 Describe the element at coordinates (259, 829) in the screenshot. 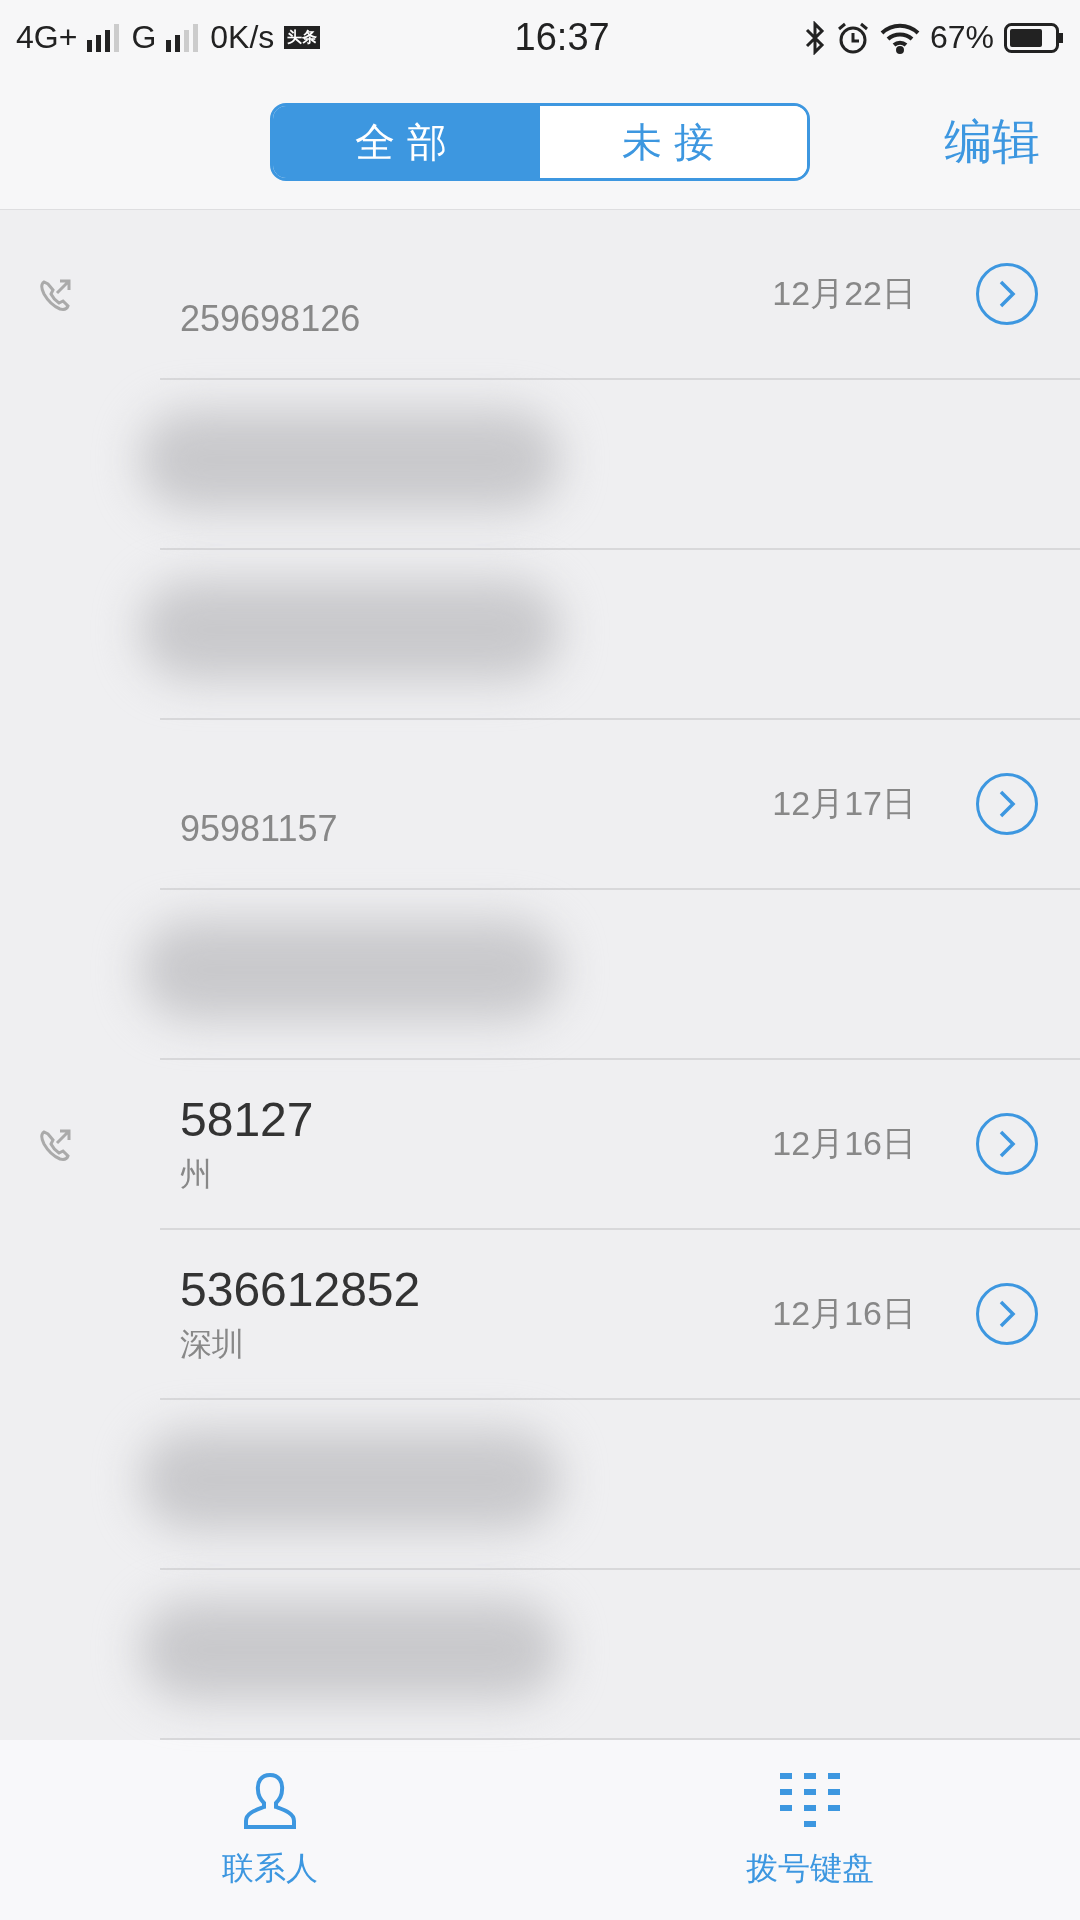

I see `phone-number: 95981157` at that location.